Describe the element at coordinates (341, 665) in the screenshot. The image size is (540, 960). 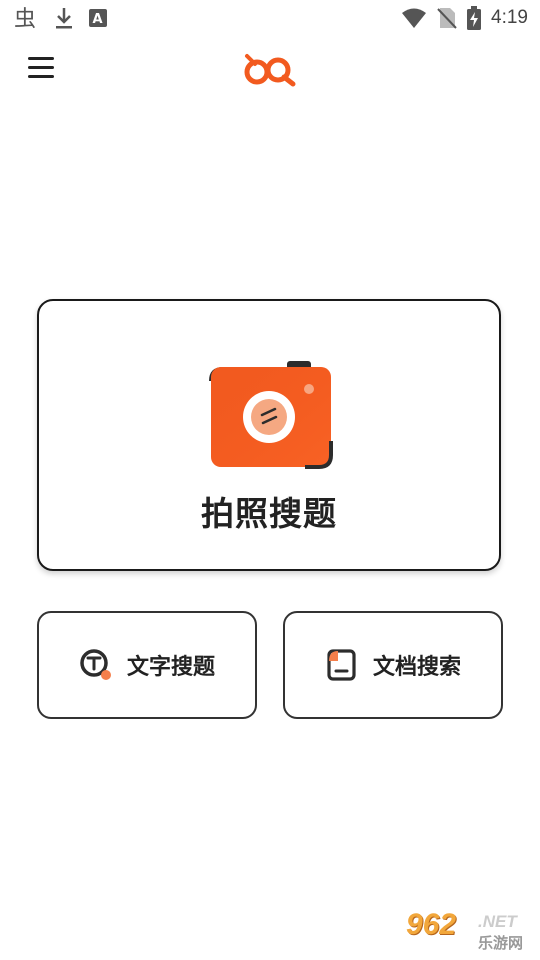
I see `document-icon` at that location.